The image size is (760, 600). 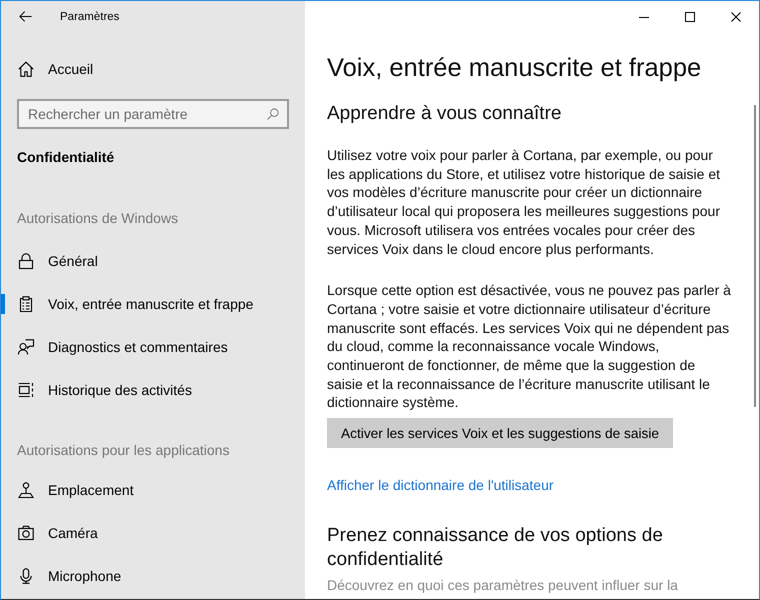 I want to click on nav-item: Historique des activités, so click(x=98, y=390).